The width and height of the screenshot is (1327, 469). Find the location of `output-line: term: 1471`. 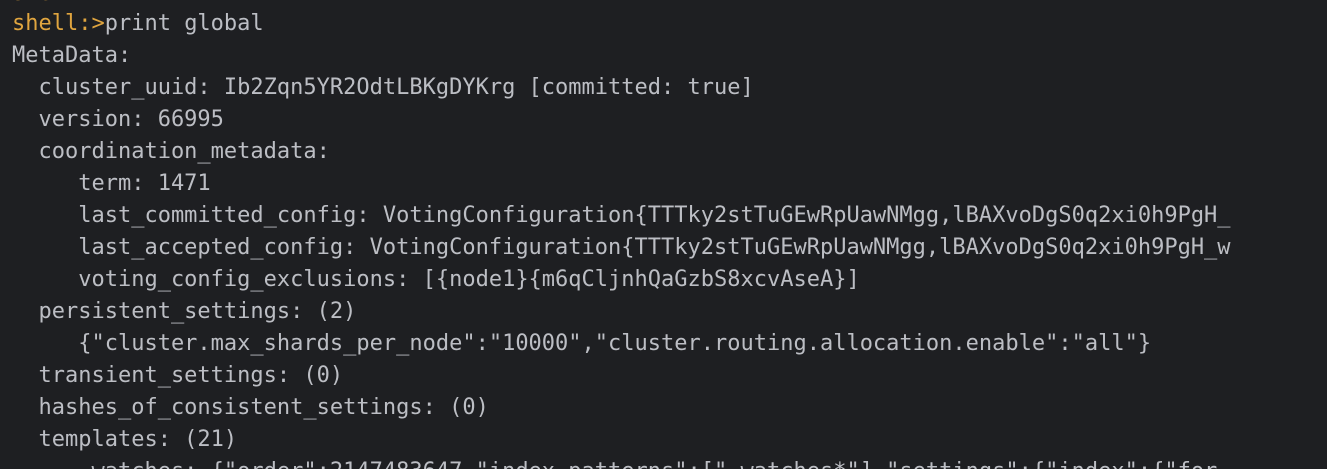

output-line: term: 1471 is located at coordinates (111, 183).